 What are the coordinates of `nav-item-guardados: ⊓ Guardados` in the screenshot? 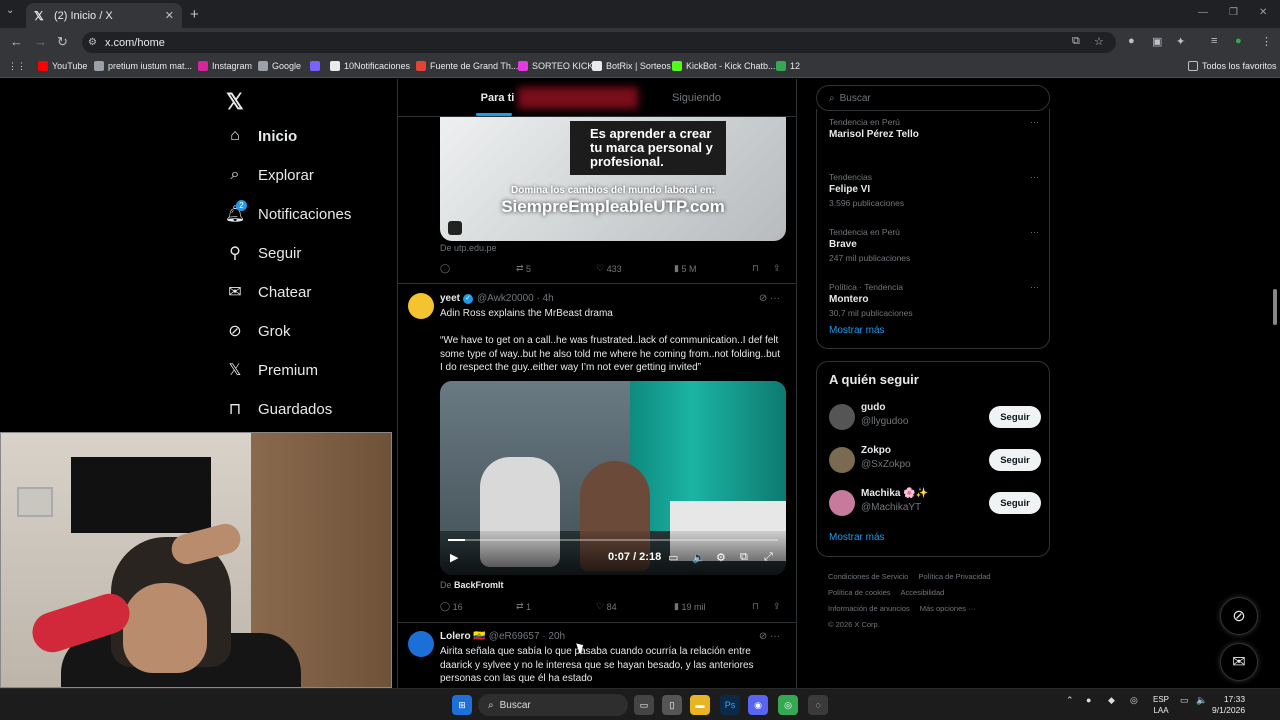 It's located at (279, 409).